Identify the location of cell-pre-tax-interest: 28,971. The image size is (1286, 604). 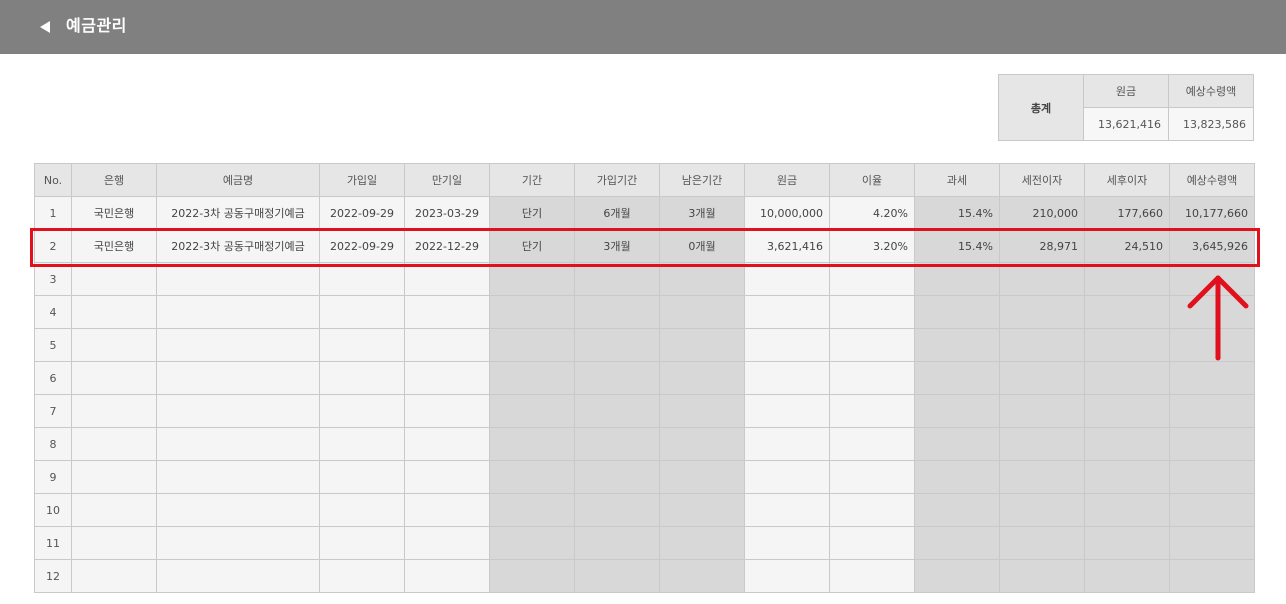
(1042, 246).